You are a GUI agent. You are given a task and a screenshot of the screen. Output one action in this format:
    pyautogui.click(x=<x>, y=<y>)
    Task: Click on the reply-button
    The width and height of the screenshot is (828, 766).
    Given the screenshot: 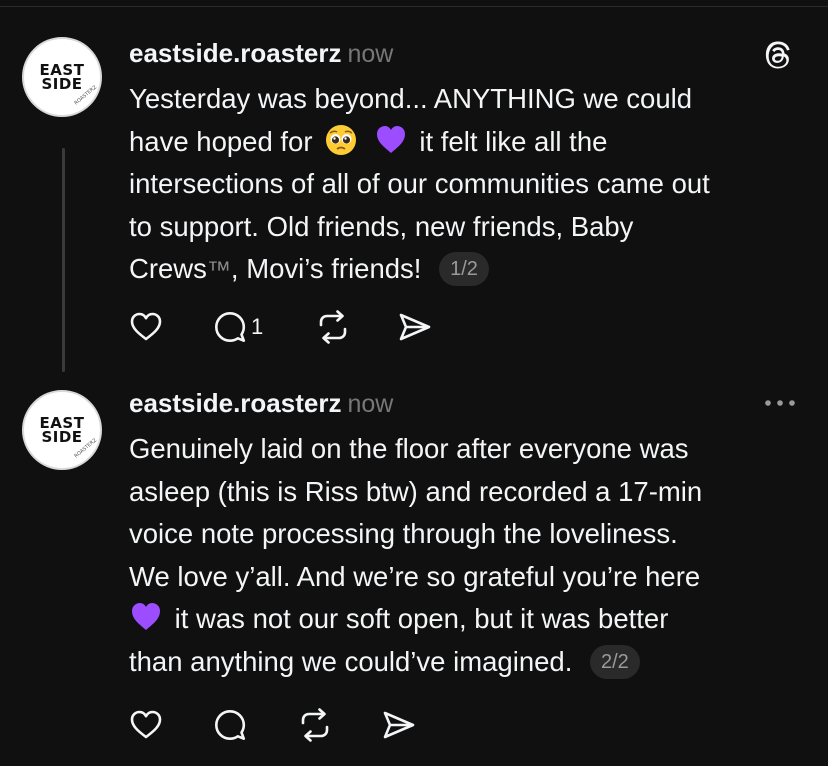 What is the action you would take?
    pyautogui.click(x=230, y=725)
    